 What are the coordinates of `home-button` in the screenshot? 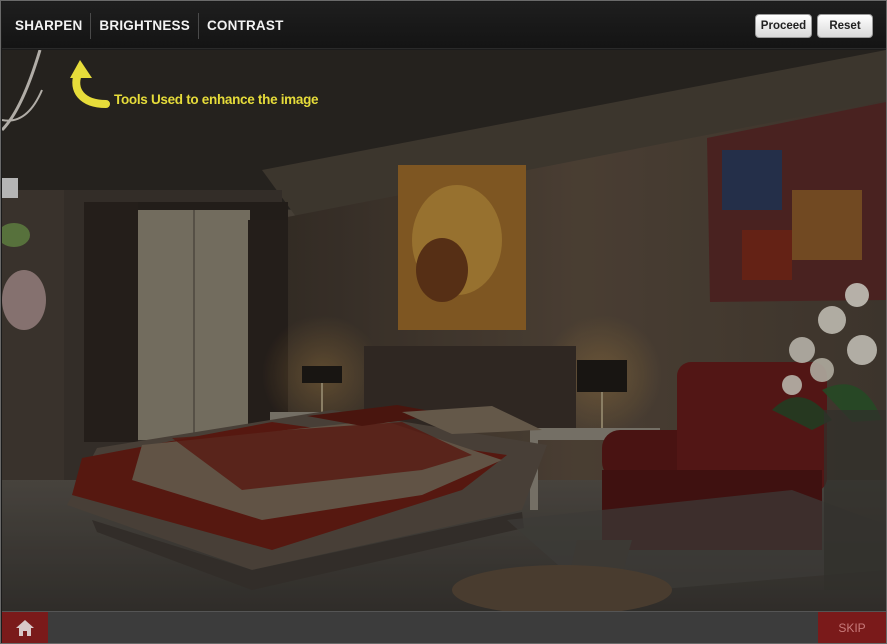 It's located at (25, 627).